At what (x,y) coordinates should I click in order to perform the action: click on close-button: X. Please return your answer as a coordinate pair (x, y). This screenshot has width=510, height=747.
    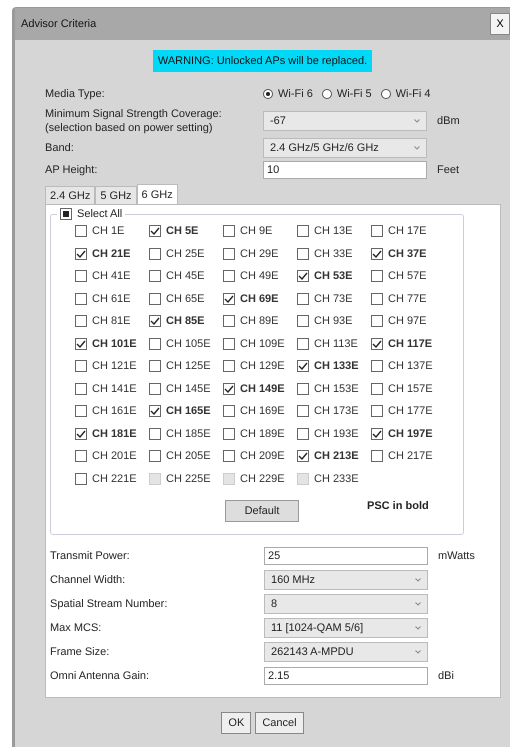
    Looking at the image, I should click on (500, 24).